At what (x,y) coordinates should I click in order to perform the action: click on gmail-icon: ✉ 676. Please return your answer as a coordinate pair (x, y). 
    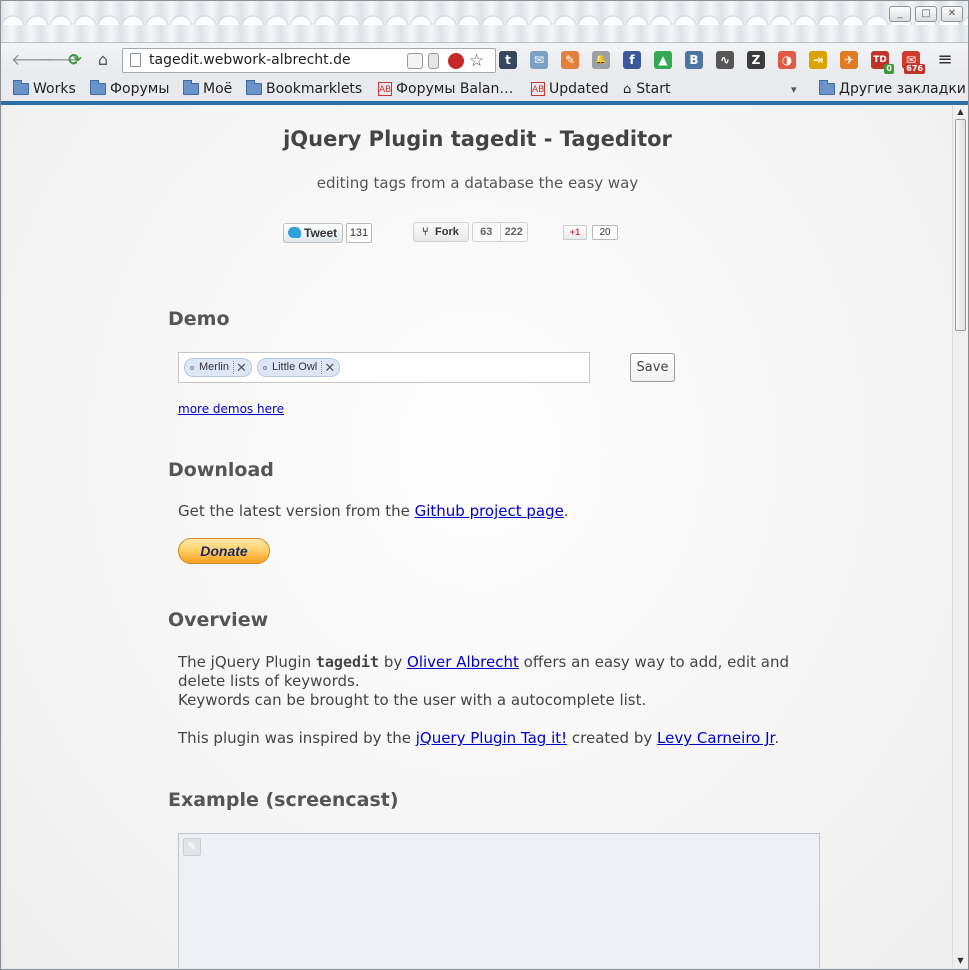
    Looking at the image, I should click on (913, 62).